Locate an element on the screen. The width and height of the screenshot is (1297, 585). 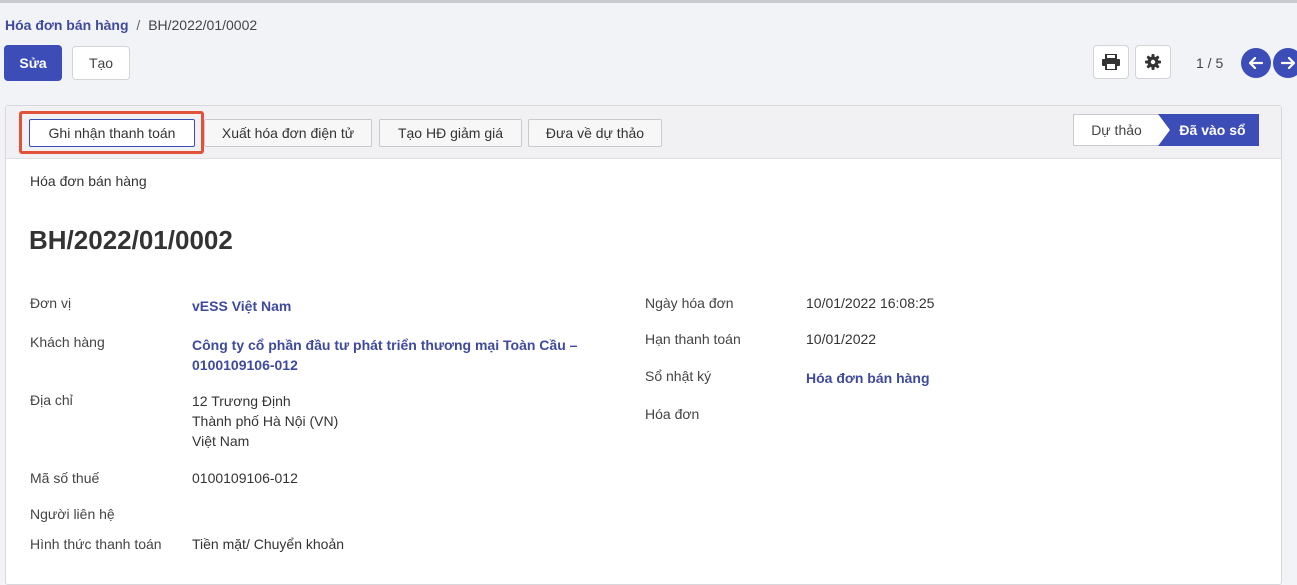
previous-record-button is located at coordinates (1256, 63).